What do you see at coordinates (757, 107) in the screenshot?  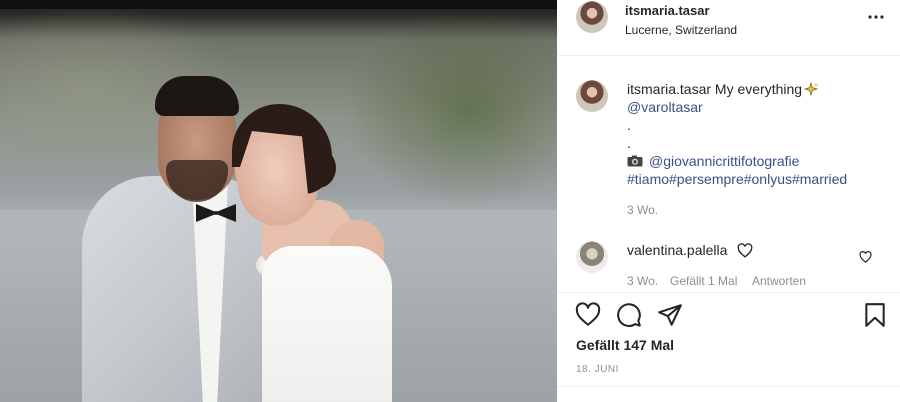 I see `caption-mention: @varoltasar` at bounding box center [757, 107].